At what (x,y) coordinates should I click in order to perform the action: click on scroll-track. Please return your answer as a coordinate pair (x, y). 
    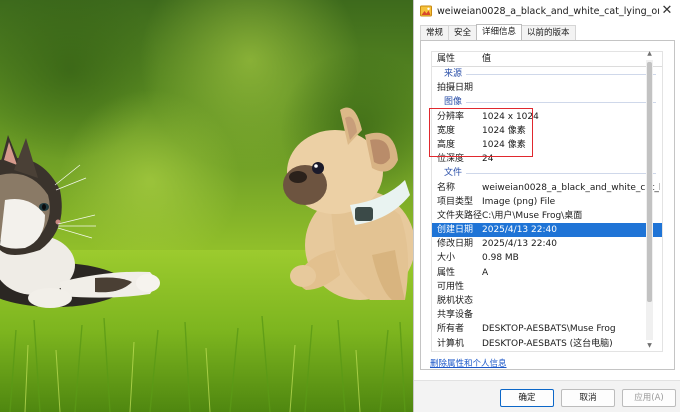
    Looking at the image, I should click on (649, 200).